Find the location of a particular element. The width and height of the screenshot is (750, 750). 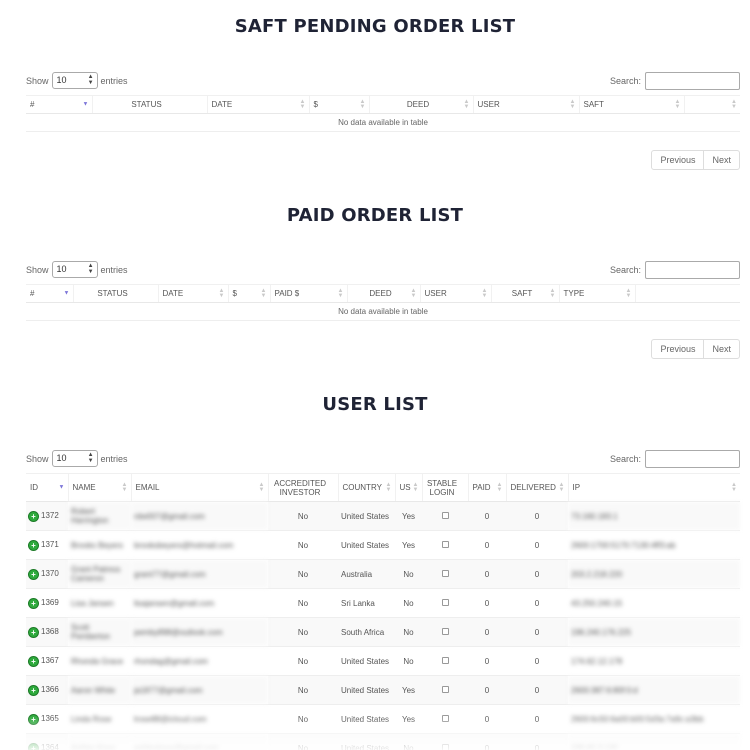

country-cell: United States is located at coordinates (366, 719).